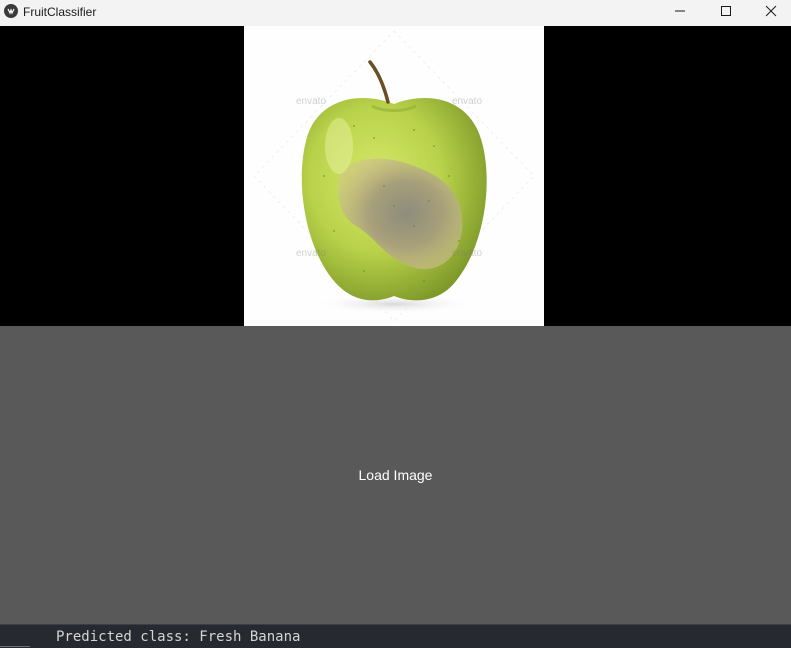 The width and height of the screenshot is (791, 648). Describe the element at coordinates (178, 637) in the screenshot. I see `prediction-text: Predicted class: Fresh Banana` at that location.